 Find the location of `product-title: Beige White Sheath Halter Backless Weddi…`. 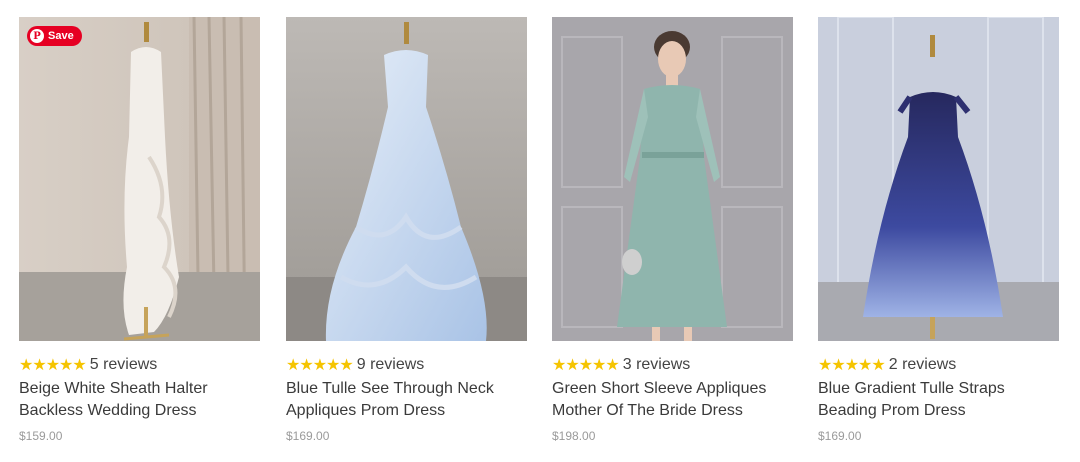

product-title: Beige White Sheath Halter Backless Weddi… is located at coordinates (139, 400).